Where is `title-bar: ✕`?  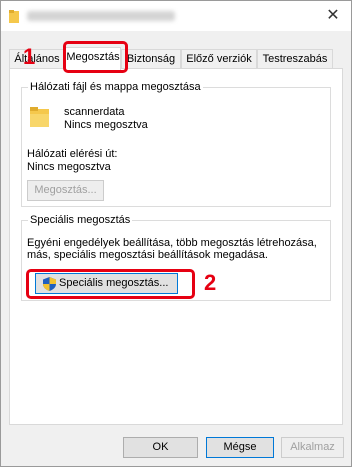
title-bar: ✕ is located at coordinates (176, 16).